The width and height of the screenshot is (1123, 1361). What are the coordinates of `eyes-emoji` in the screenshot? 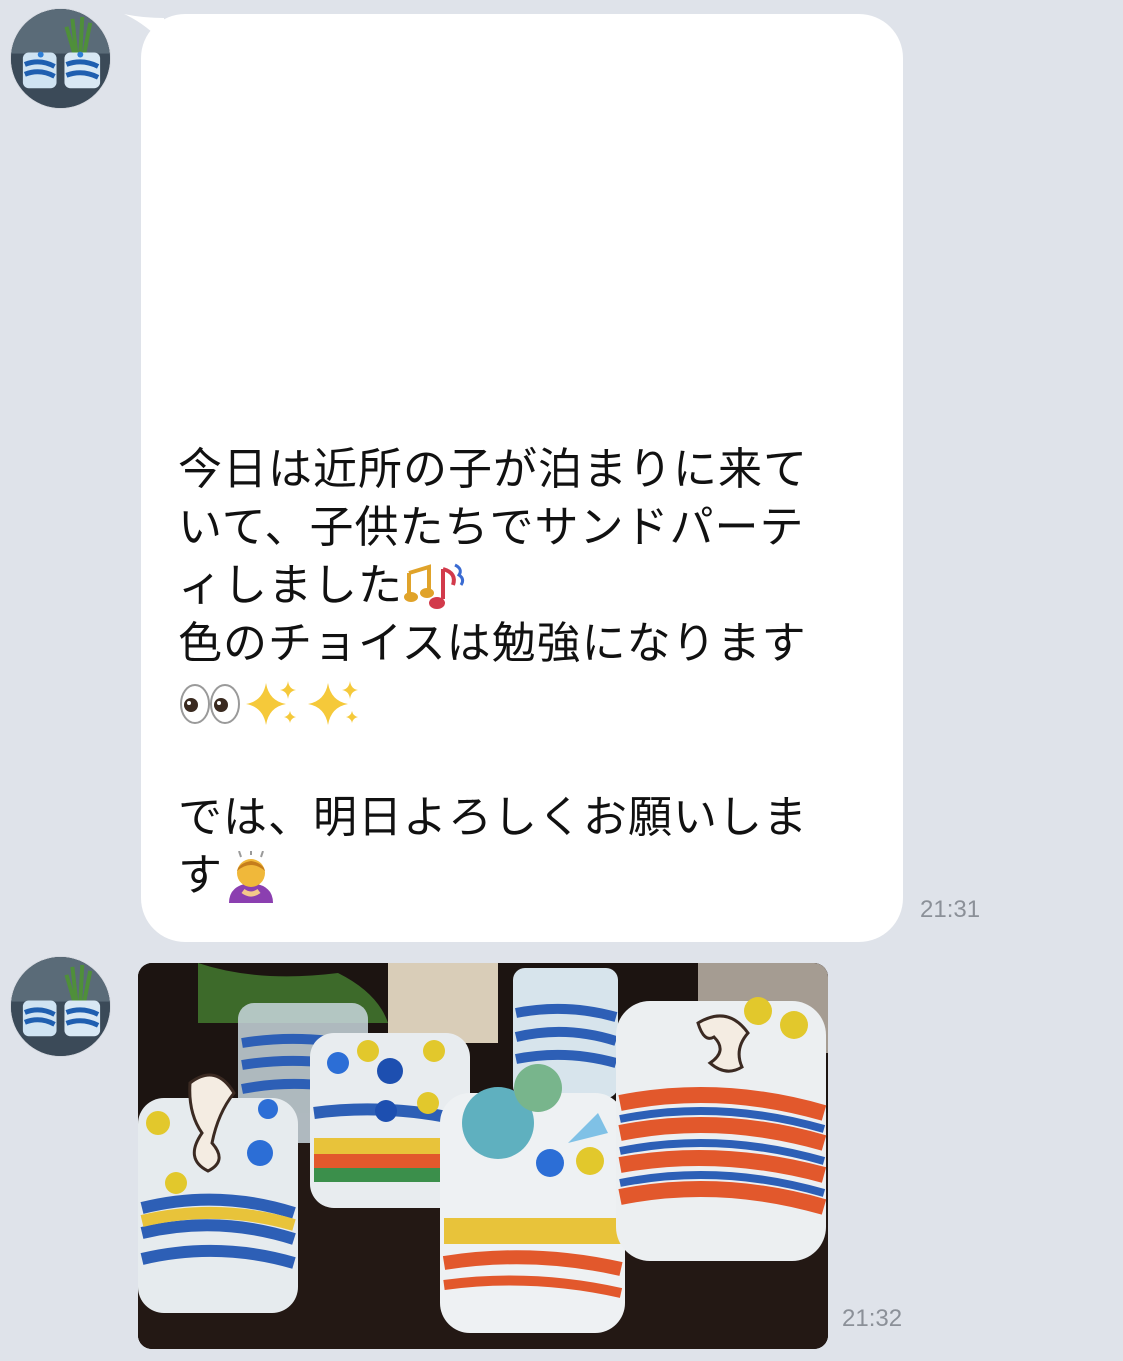 It's located at (210, 704).